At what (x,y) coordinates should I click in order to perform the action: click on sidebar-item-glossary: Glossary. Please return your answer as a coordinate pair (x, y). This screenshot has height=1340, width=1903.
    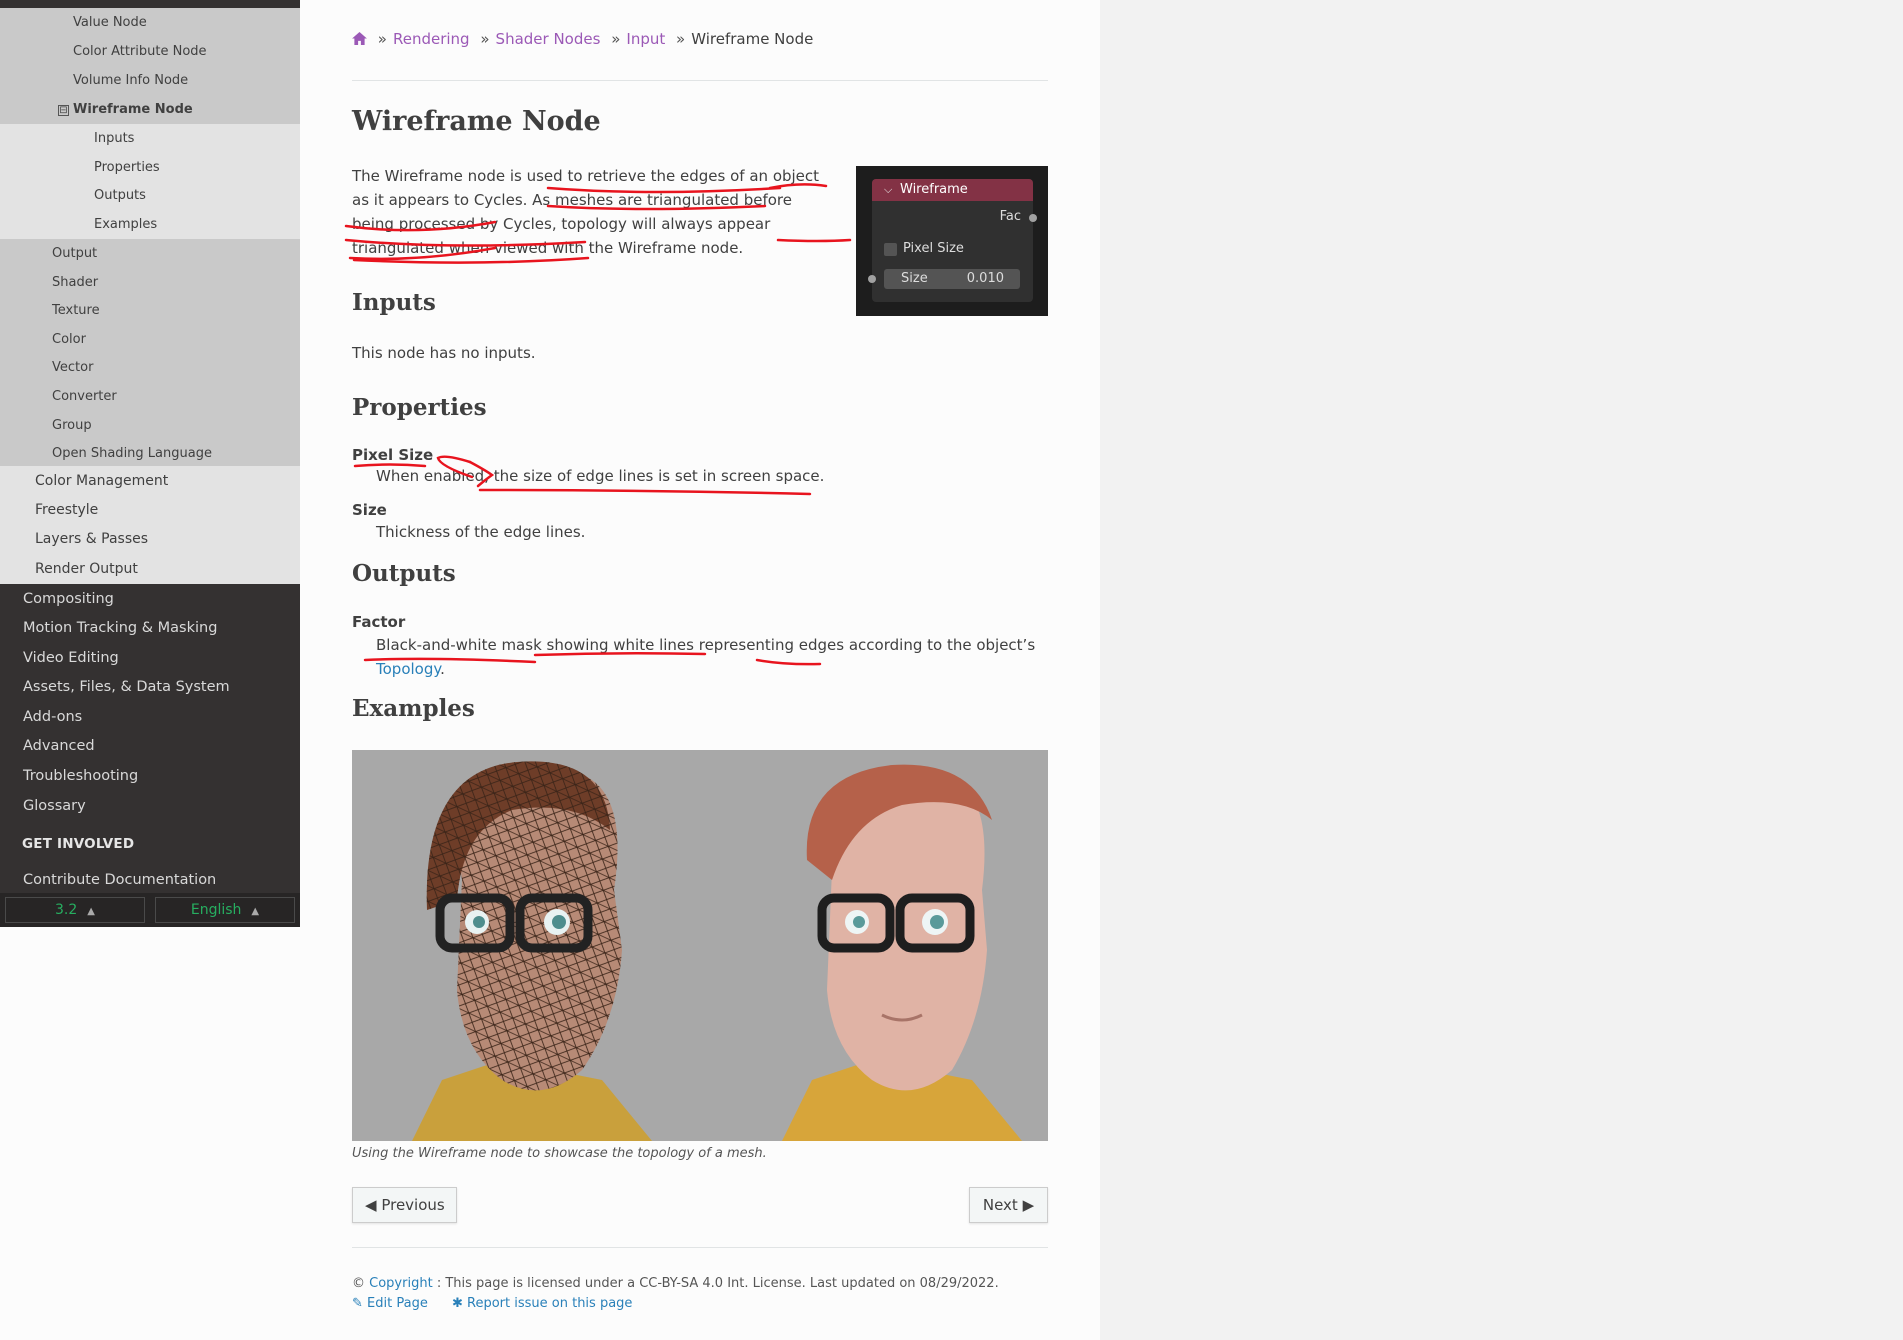
    Looking at the image, I should click on (150, 806).